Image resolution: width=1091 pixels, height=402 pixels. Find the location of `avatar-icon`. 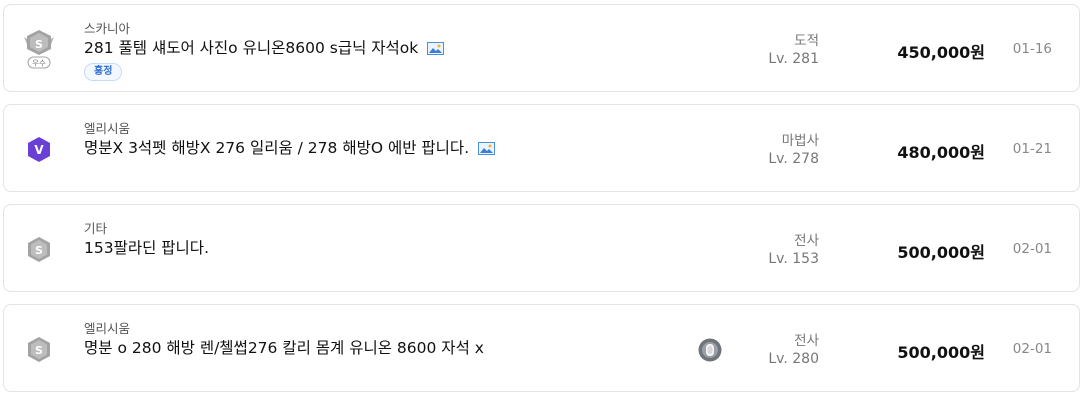

avatar-icon is located at coordinates (710, 350).